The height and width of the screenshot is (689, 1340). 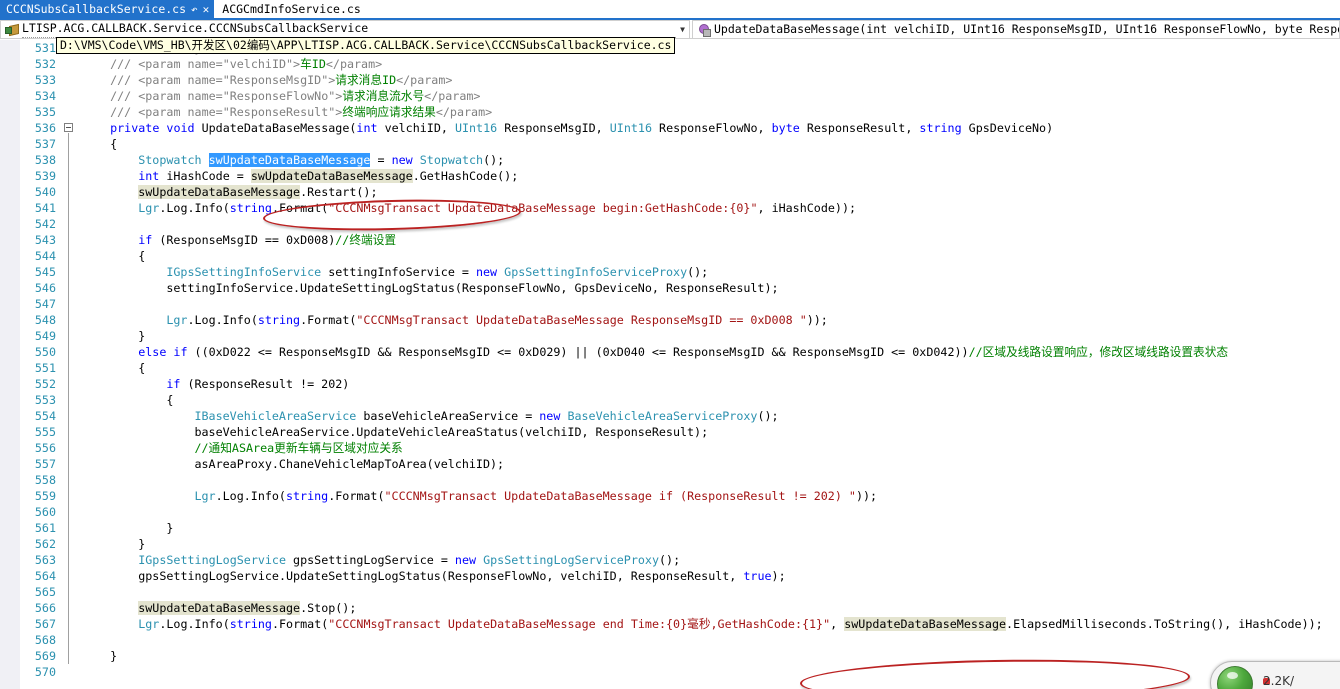 What do you see at coordinates (69, 128) in the screenshot?
I see `fold-collapse-icon` at bounding box center [69, 128].